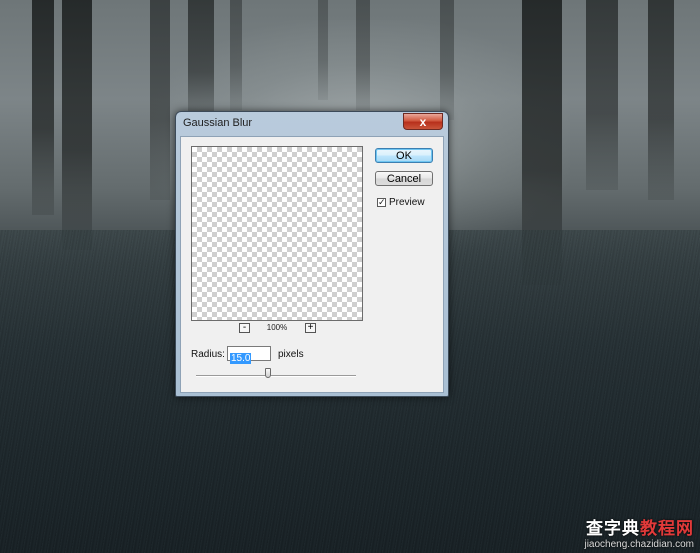 This screenshot has width=700, height=553. What do you see at coordinates (268, 373) in the screenshot?
I see `radius-slider-thumb` at bounding box center [268, 373].